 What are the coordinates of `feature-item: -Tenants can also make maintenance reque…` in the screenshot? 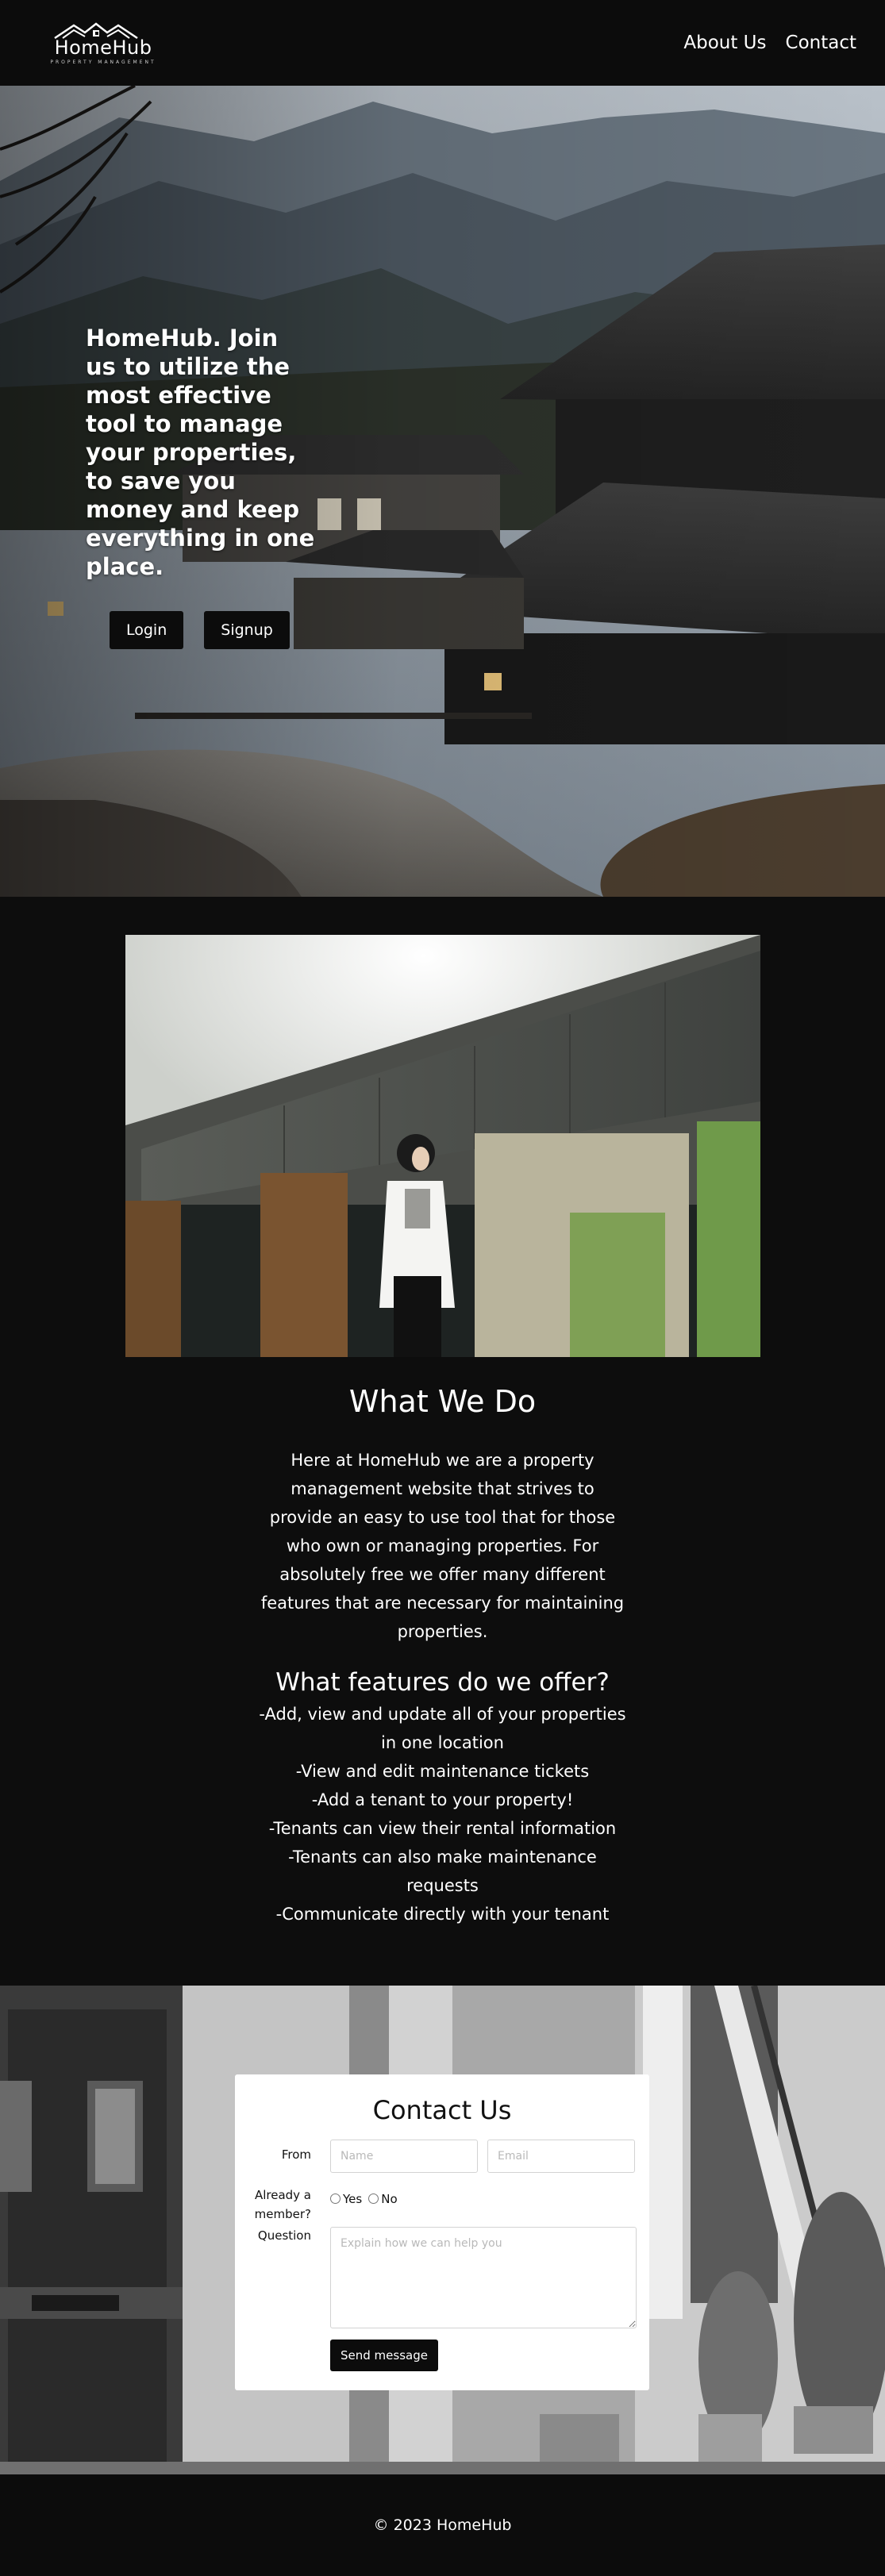 It's located at (442, 1871).